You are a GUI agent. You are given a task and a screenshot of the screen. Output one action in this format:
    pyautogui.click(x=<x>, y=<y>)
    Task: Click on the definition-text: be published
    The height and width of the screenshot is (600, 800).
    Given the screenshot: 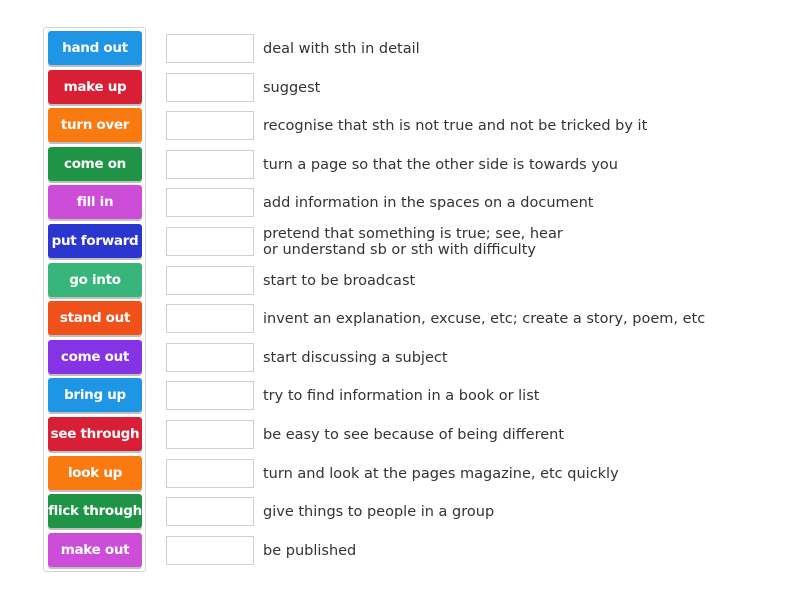 What is the action you would take?
    pyautogui.click(x=310, y=550)
    